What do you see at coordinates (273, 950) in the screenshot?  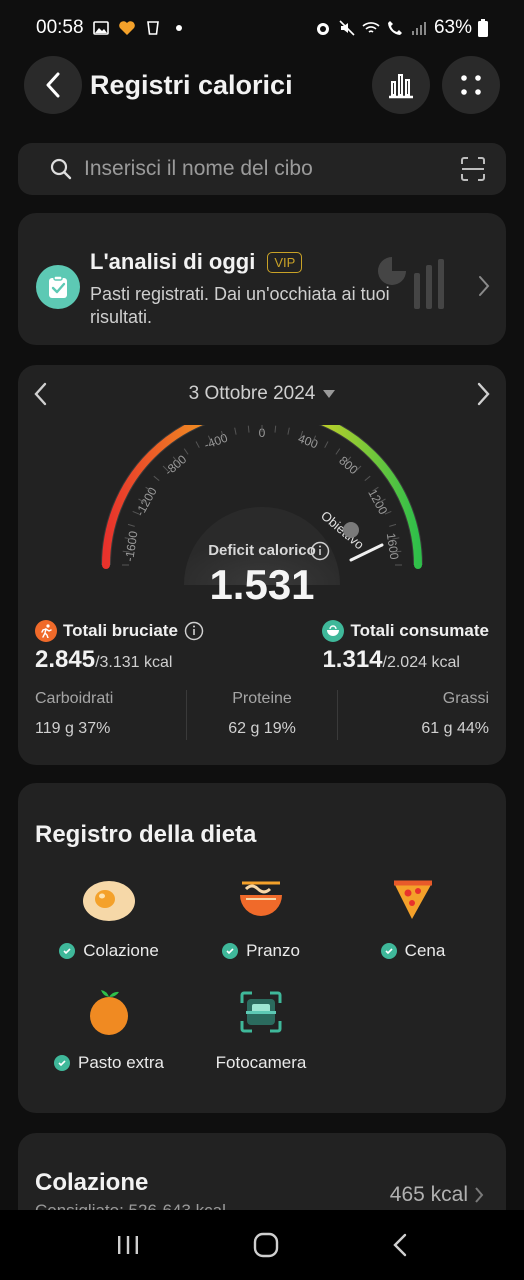 I see `meal-label: Pranzo` at bounding box center [273, 950].